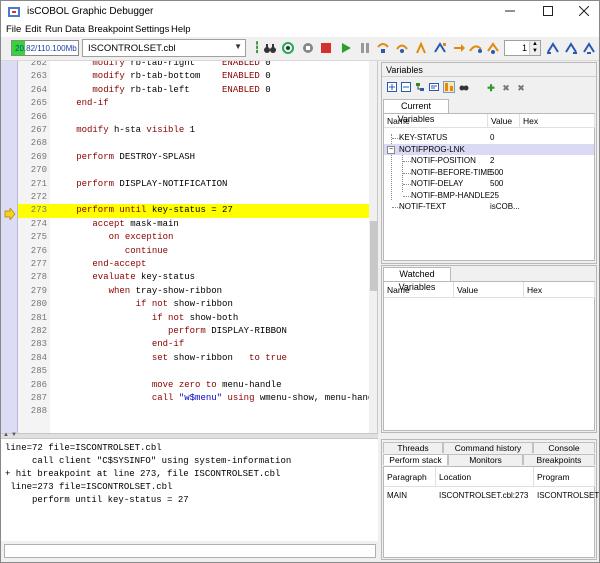 The height and width of the screenshot is (563, 600). Describe the element at coordinates (194, 358) in the screenshot. I see `code-line: 284 set show-ribbon to true` at that location.